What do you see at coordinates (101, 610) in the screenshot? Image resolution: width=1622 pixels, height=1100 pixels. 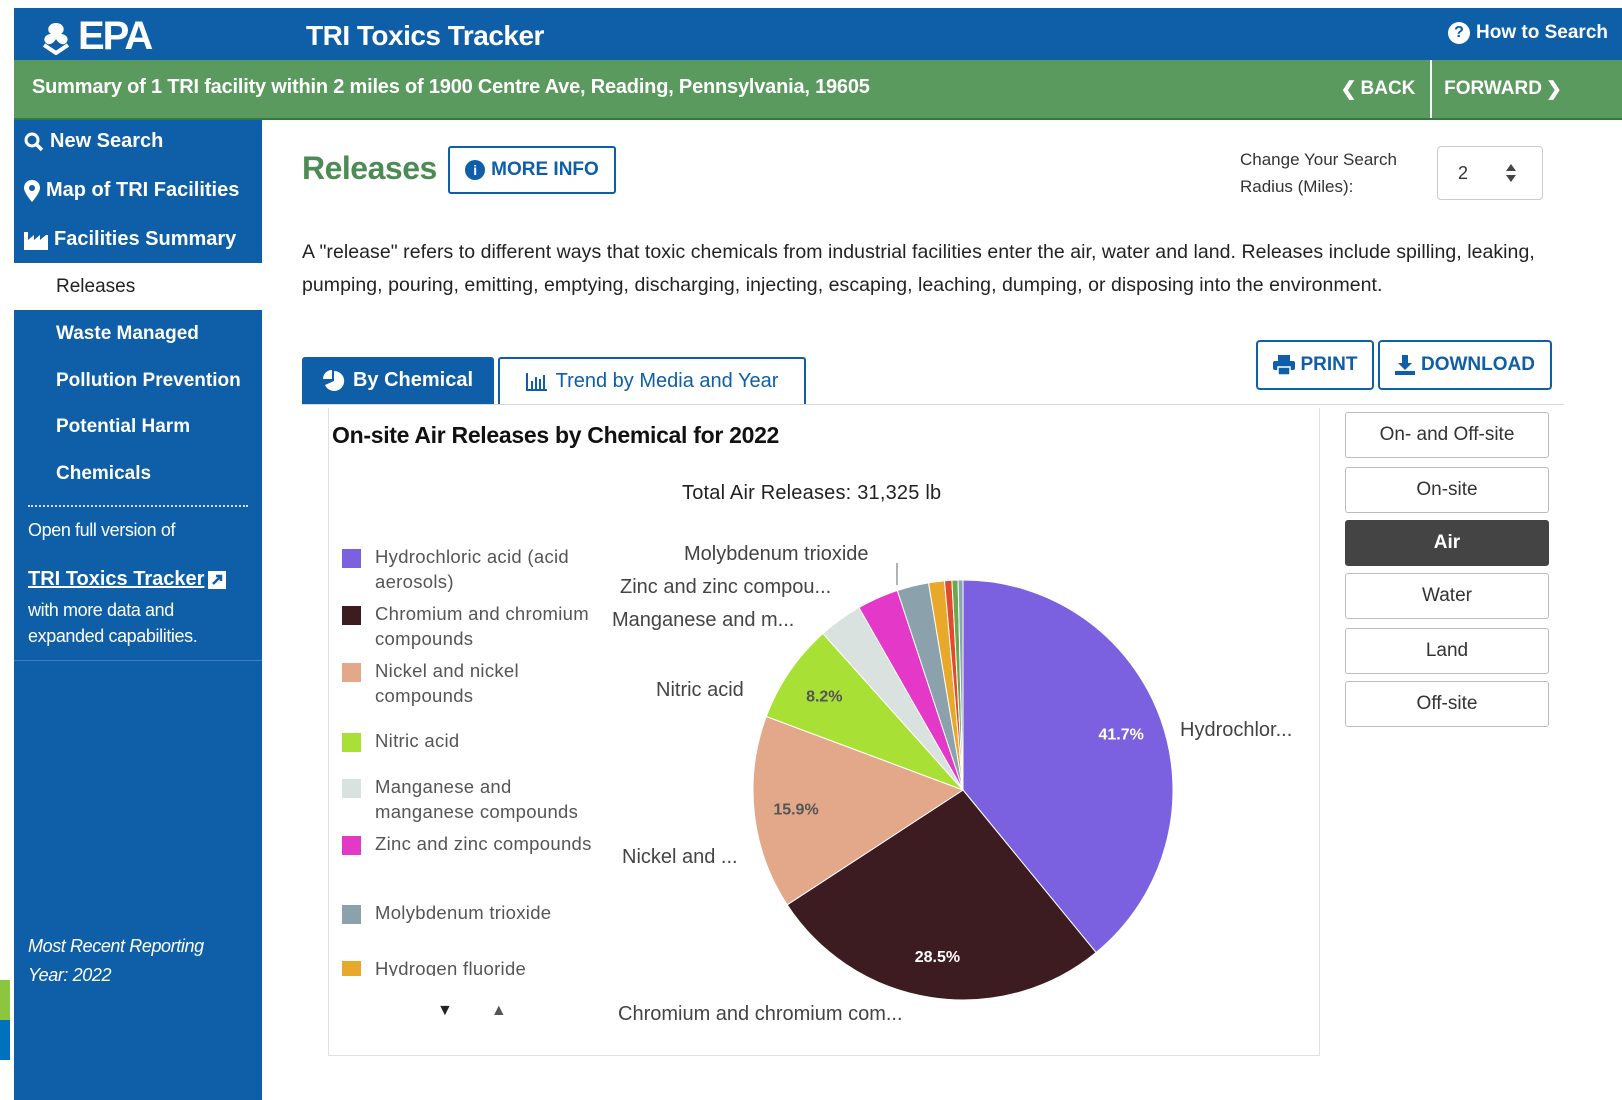 I see `more-data-text: with more data and` at bounding box center [101, 610].